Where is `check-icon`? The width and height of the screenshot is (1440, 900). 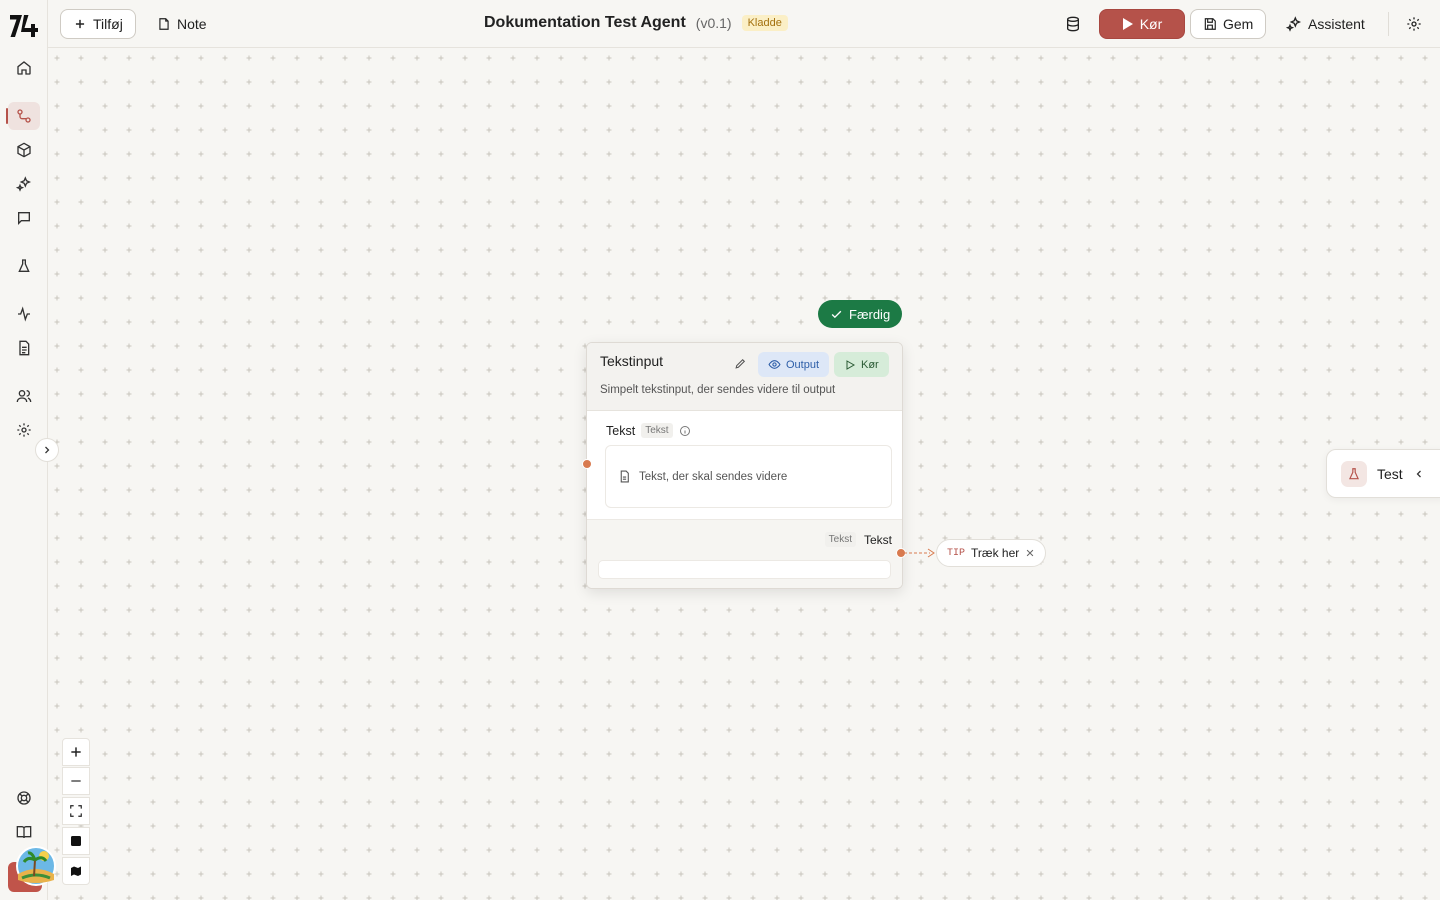
check-icon is located at coordinates (836, 314).